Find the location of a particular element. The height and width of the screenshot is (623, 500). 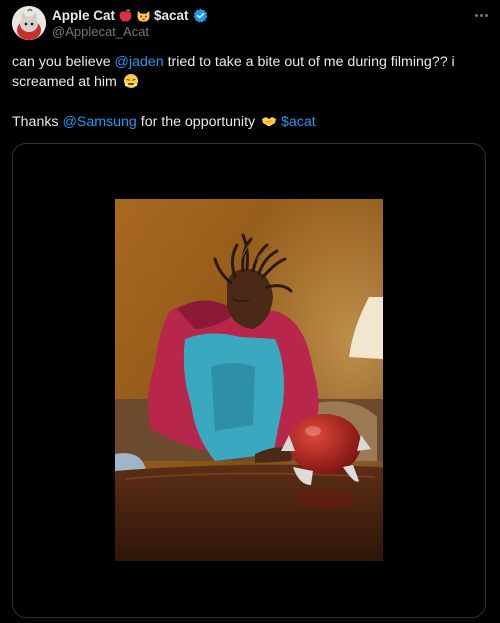

verified-badge-icon is located at coordinates (200, 15).